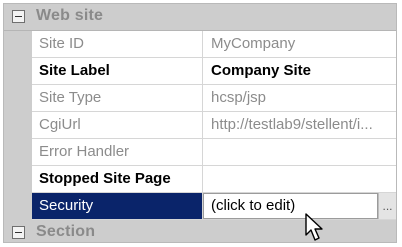 This screenshot has height=247, width=402. What do you see at coordinates (117, 152) in the screenshot?
I see `property-name-error-handler: Error Handler` at bounding box center [117, 152].